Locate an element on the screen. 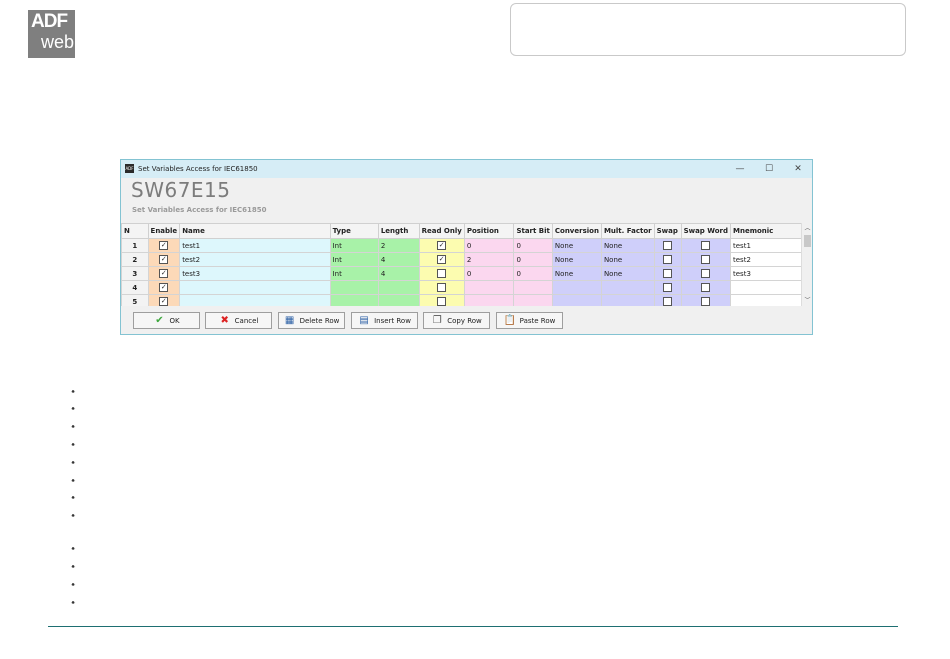 The height and width of the screenshot is (659, 950). scroll-down-icon: ﹀ is located at coordinates (807, 300).